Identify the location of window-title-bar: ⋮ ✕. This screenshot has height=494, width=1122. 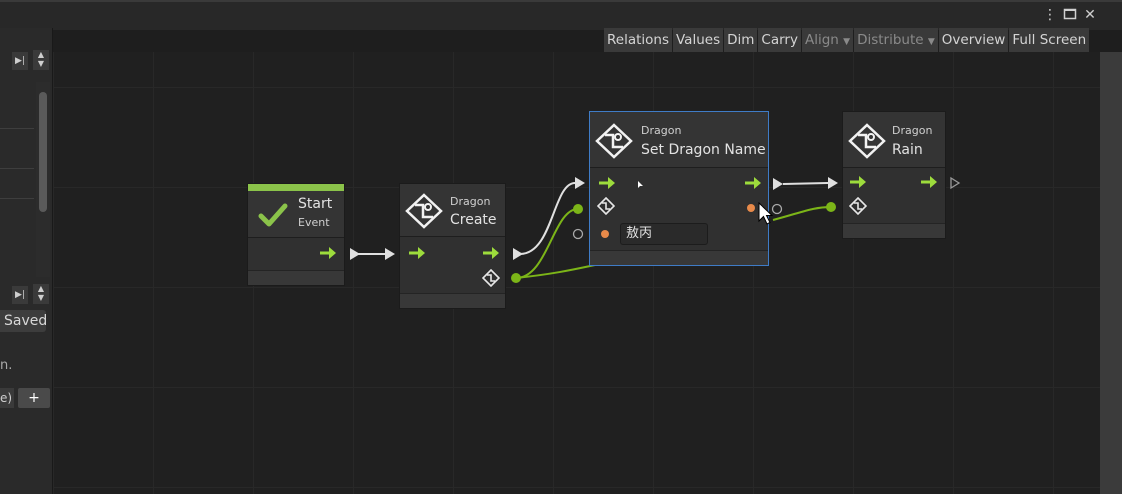
(561, 15).